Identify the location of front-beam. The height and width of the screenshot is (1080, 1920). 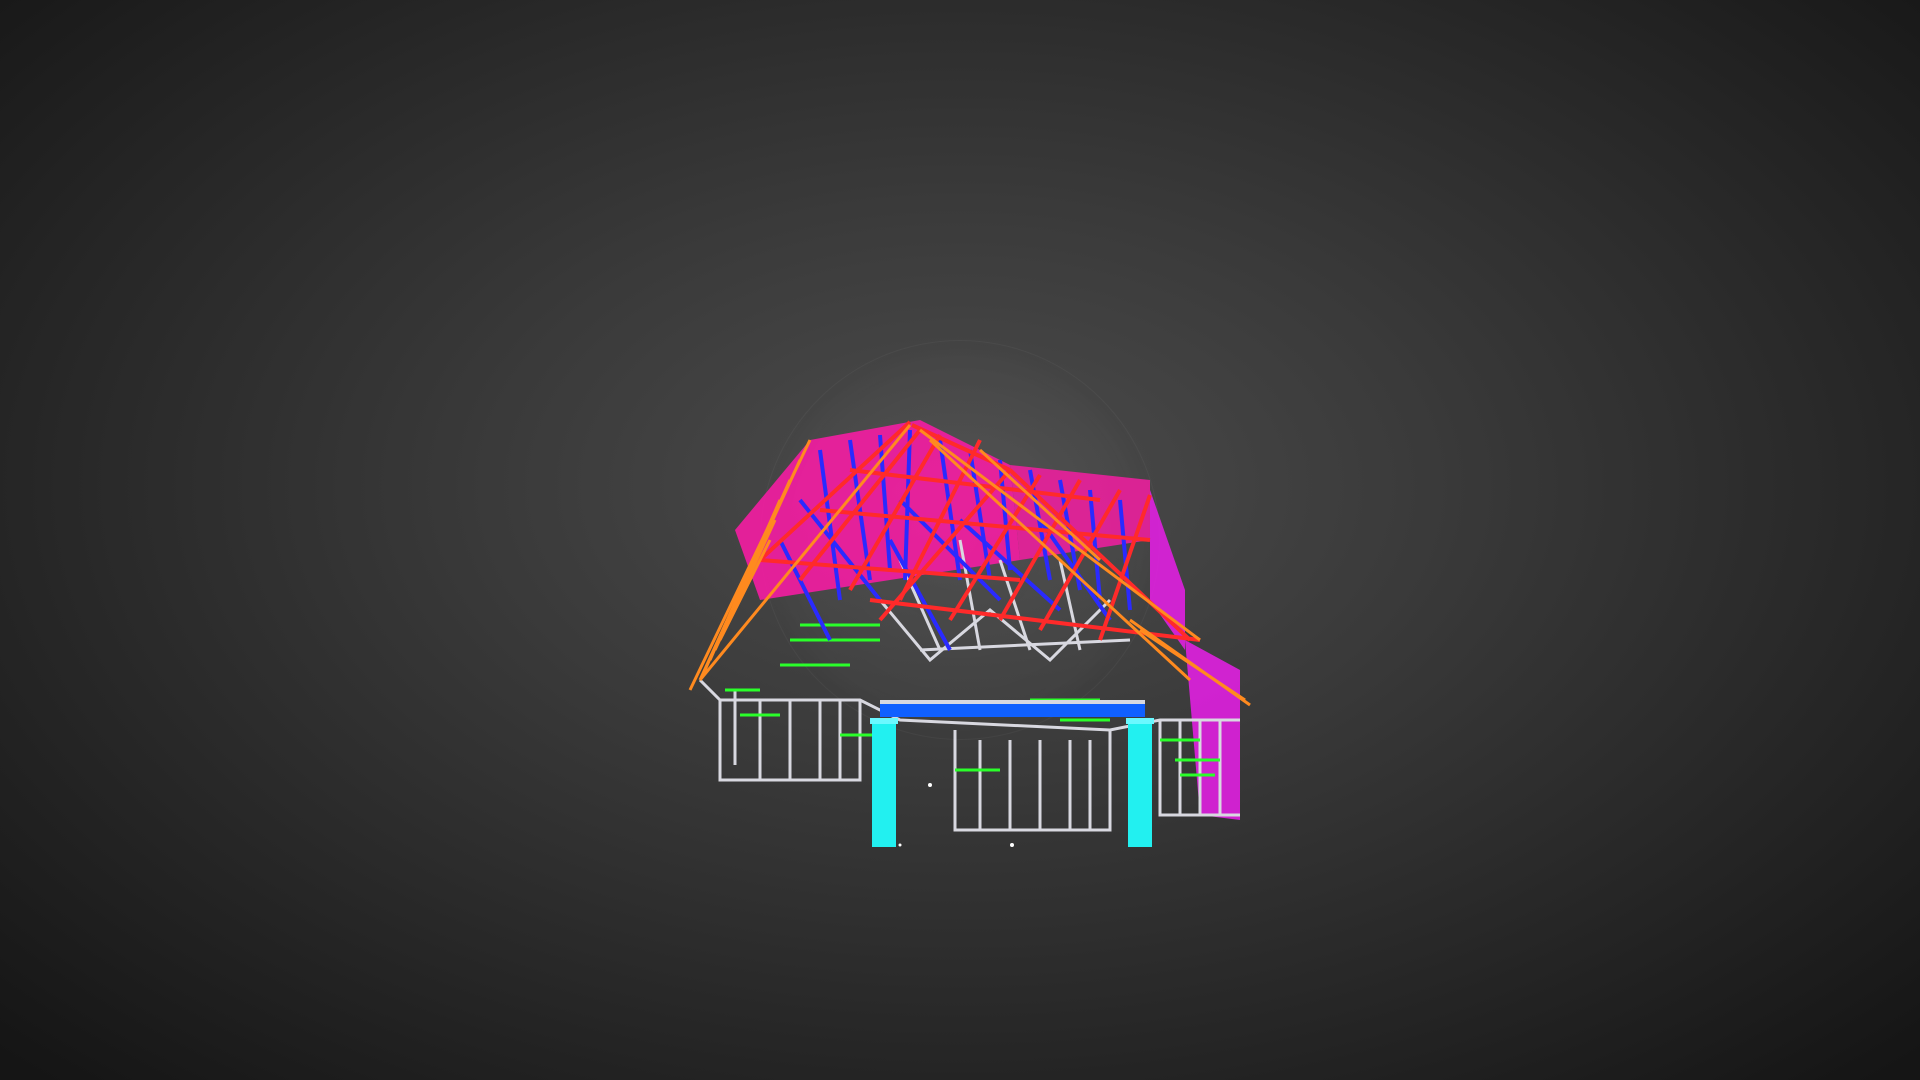
(1012, 708).